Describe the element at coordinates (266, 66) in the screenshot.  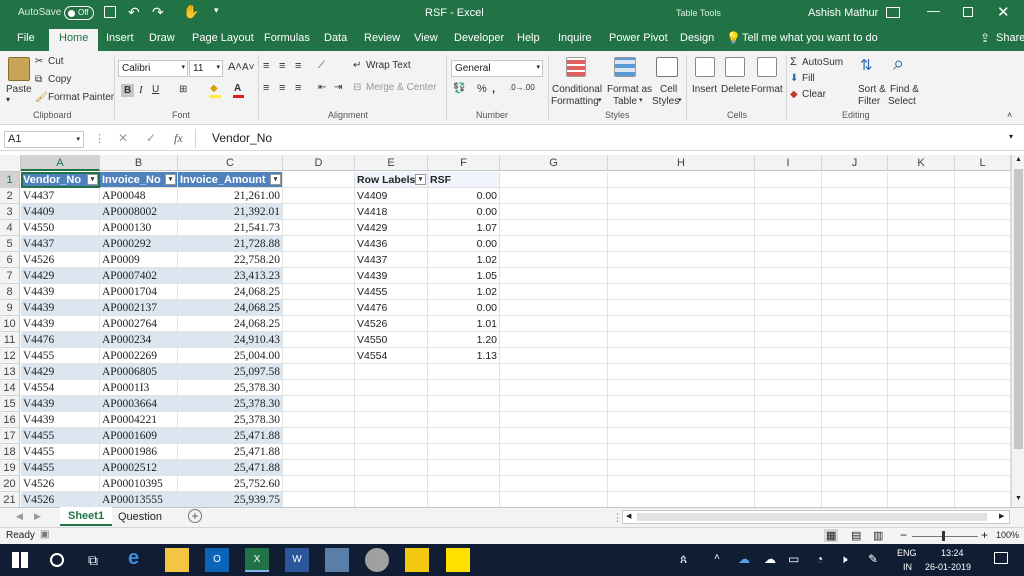
I see `align-top-icon: ≡` at that location.